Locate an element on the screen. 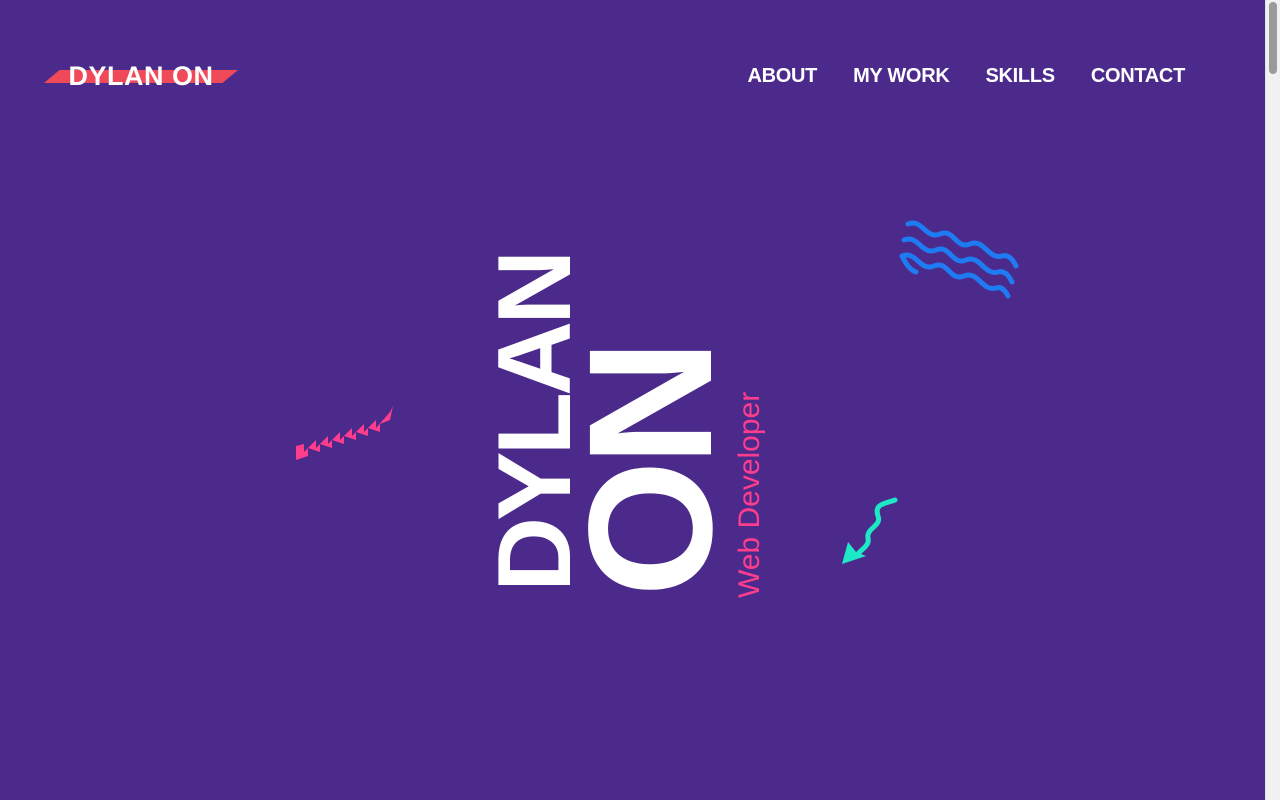 The image size is (1280, 800). page-scrollbar is located at coordinates (1272, 400).